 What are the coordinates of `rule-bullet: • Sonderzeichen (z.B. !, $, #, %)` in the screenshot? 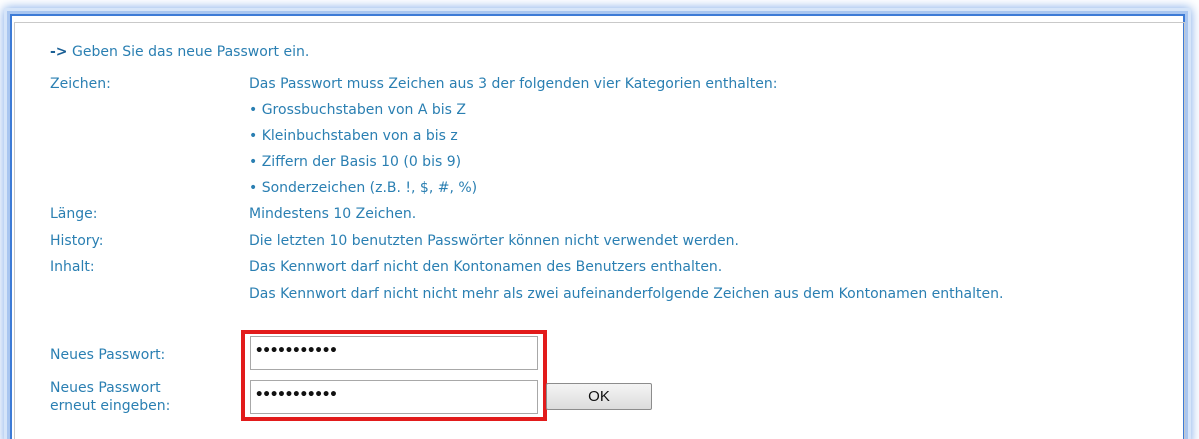 It's located at (363, 188).